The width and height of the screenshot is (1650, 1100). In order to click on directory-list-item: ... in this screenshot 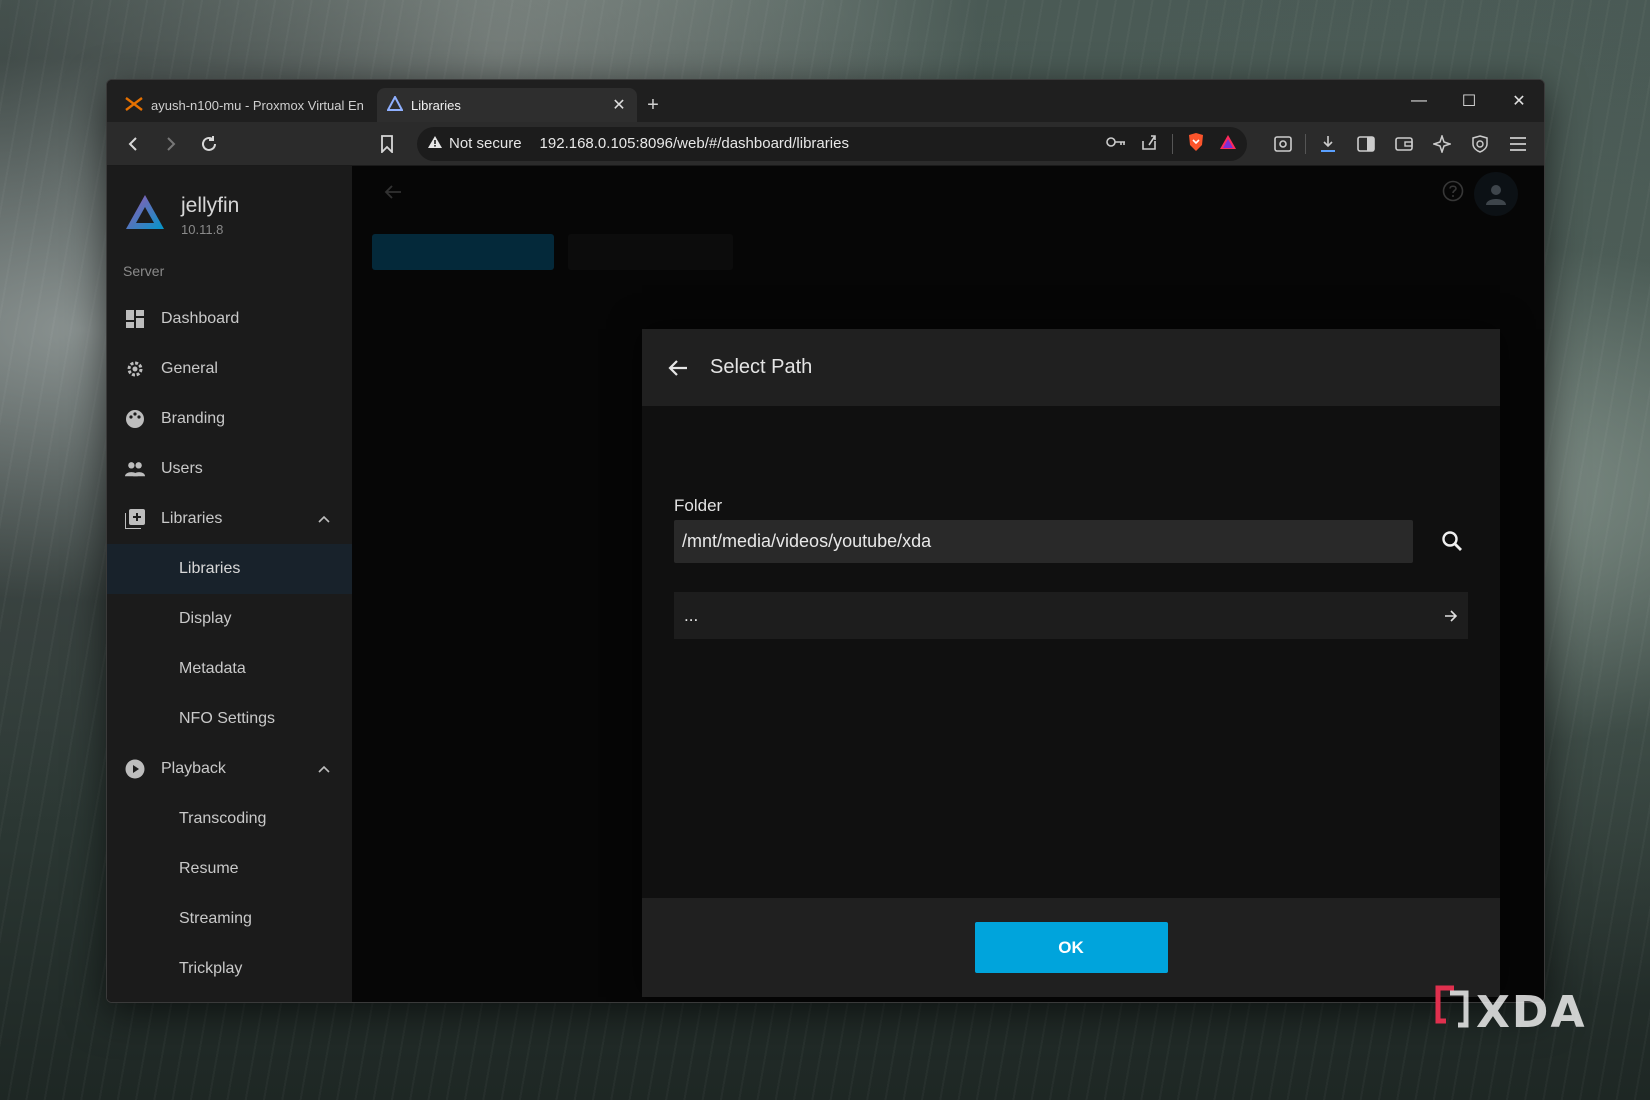, I will do `click(1071, 615)`.